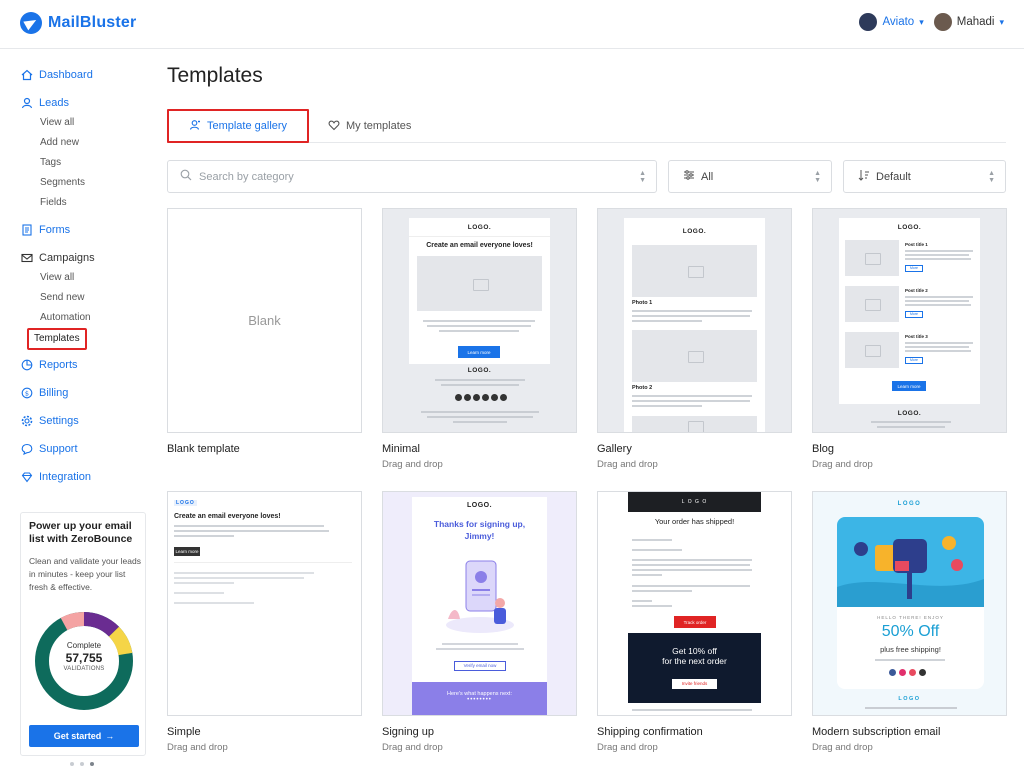 The width and height of the screenshot is (1024, 770). I want to click on sort-value: Default, so click(893, 176).